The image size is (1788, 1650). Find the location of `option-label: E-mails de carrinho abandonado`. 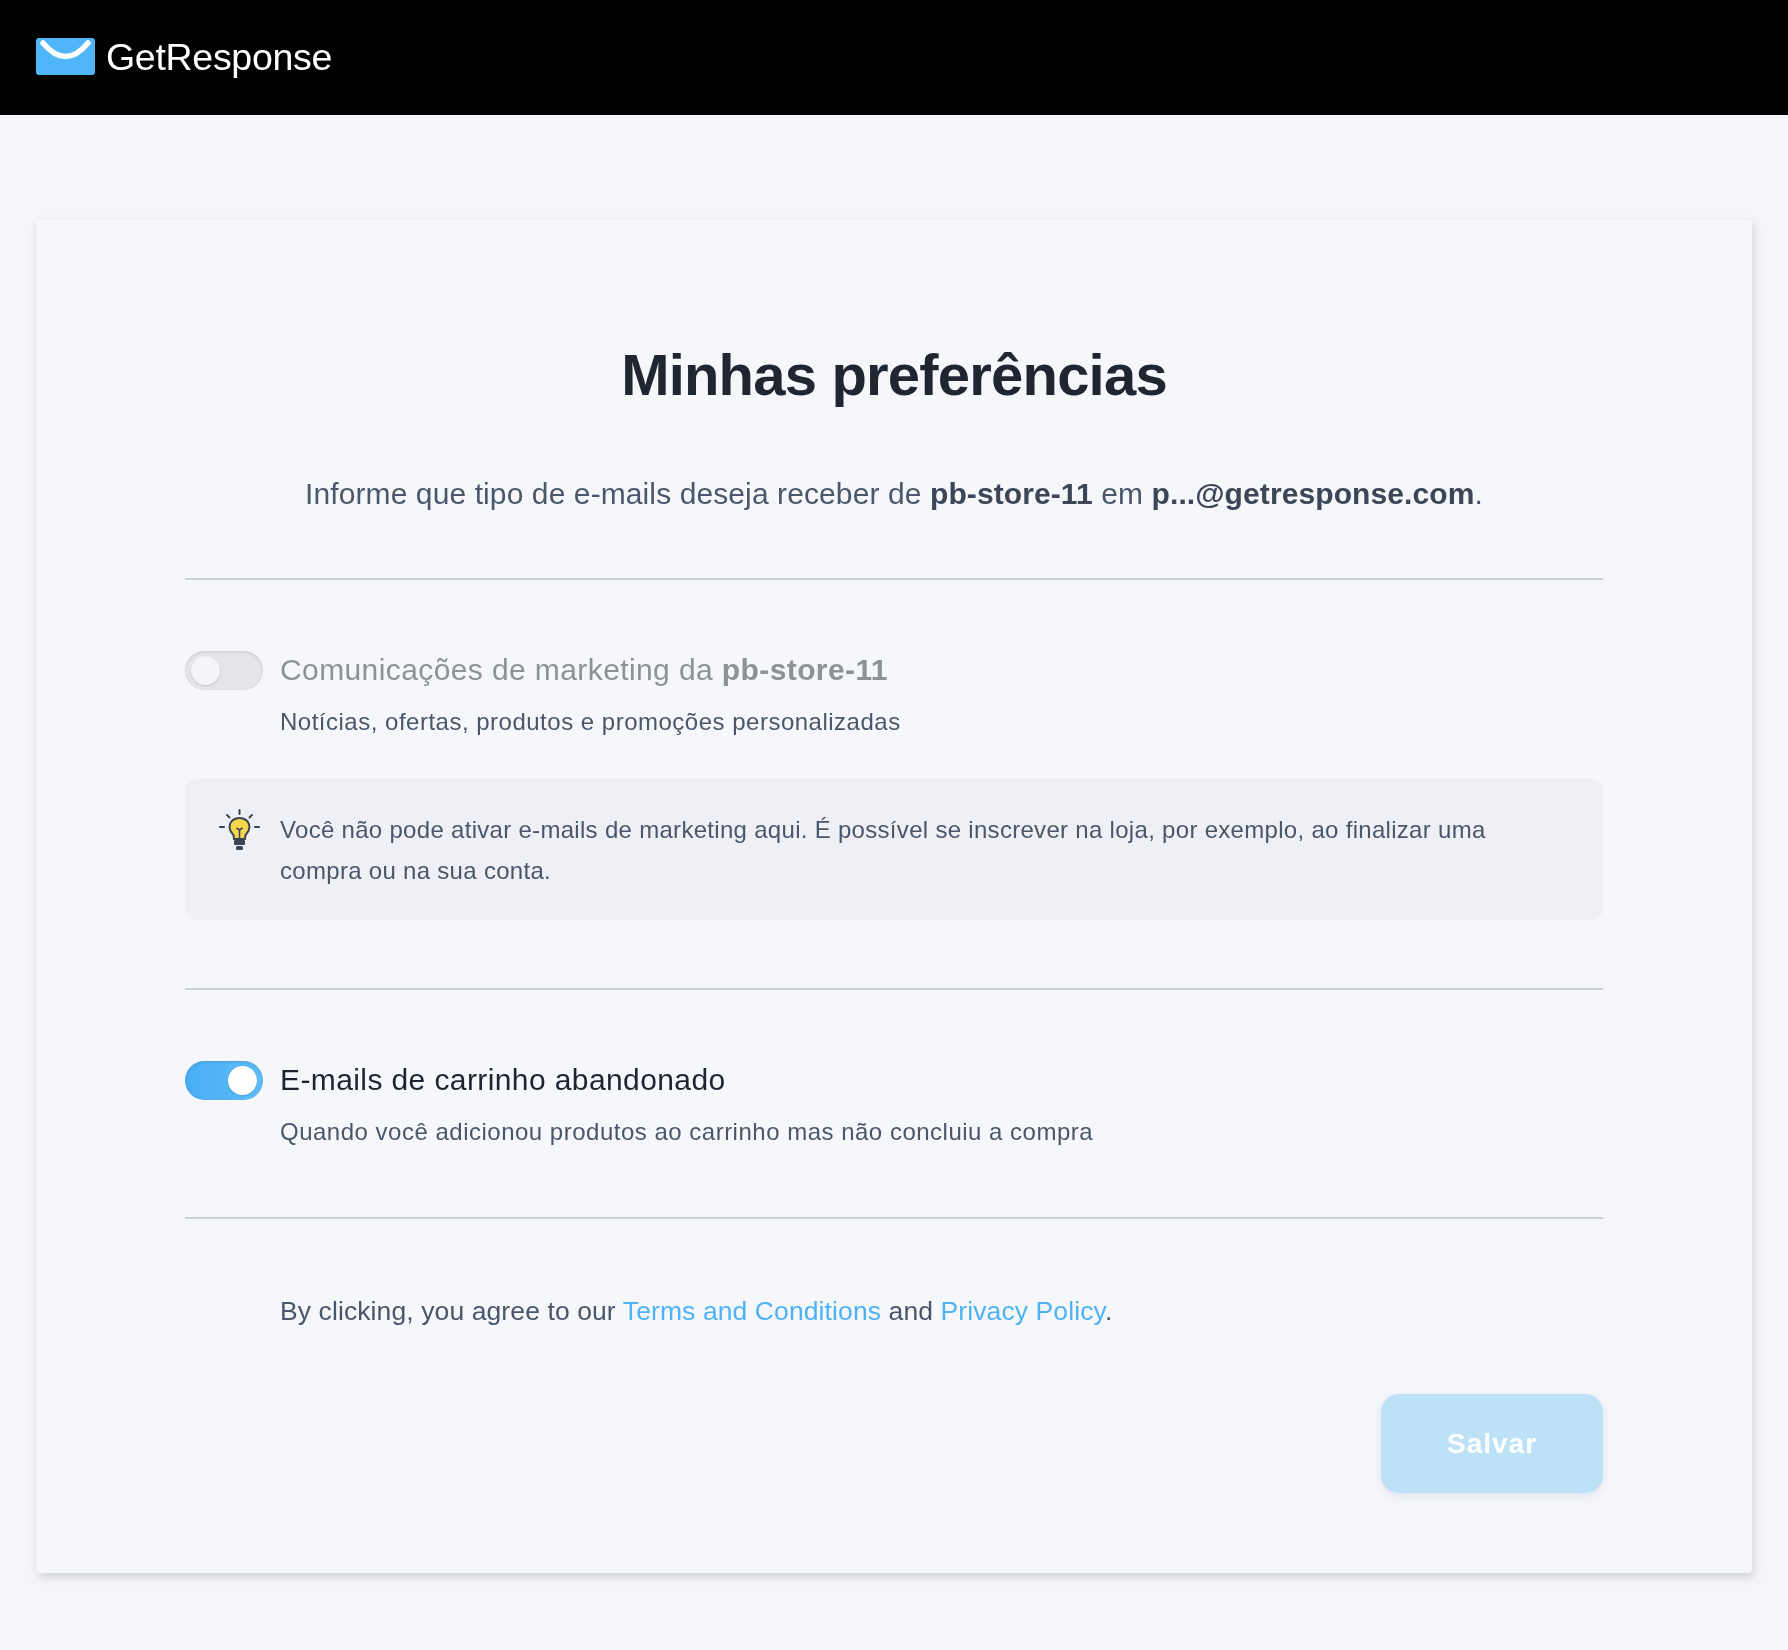

option-label: E-mails de carrinho abandonado is located at coordinates (503, 1080).